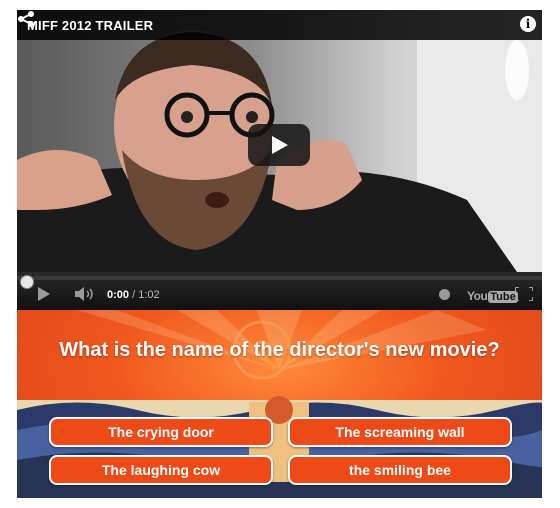 The height and width of the screenshot is (508, 560). Describe the element at coordinates (503, 297) in the screenshot. I see `youtube-logo-tube: Tube` at that location.